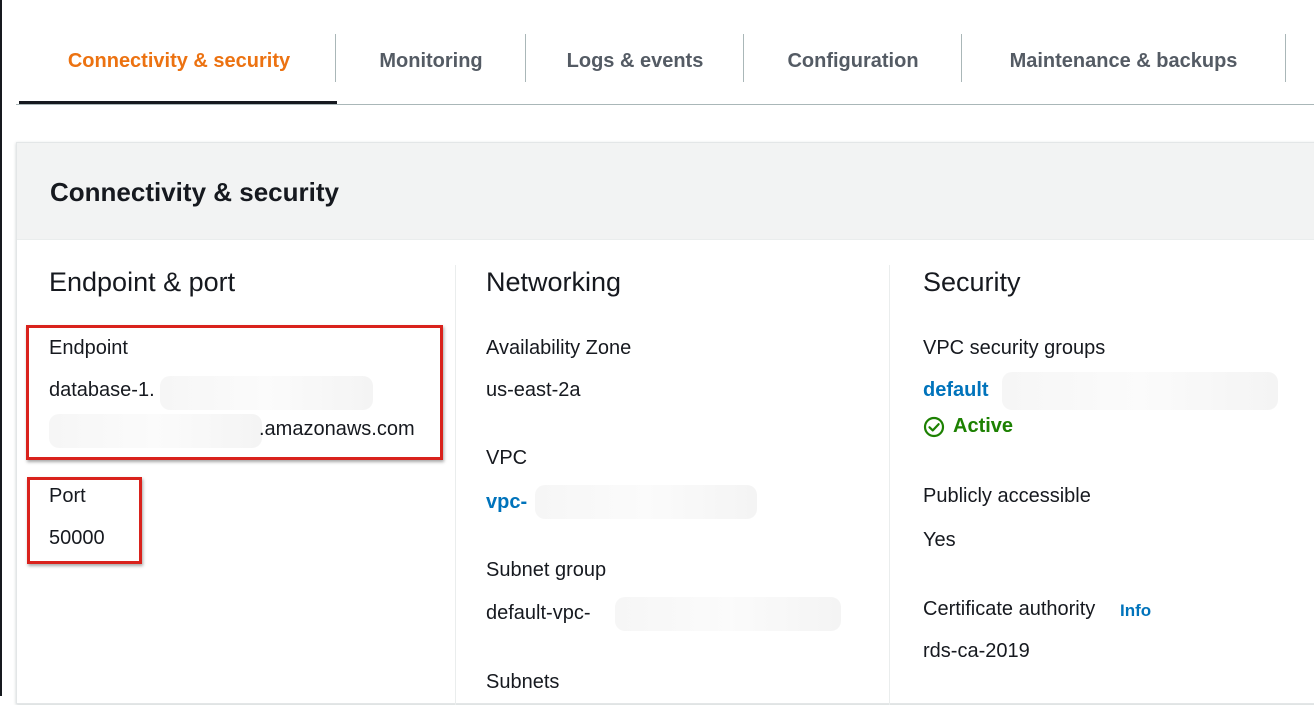  I want to click on availability-zone-value: us-east-2a, so click(533, 390).